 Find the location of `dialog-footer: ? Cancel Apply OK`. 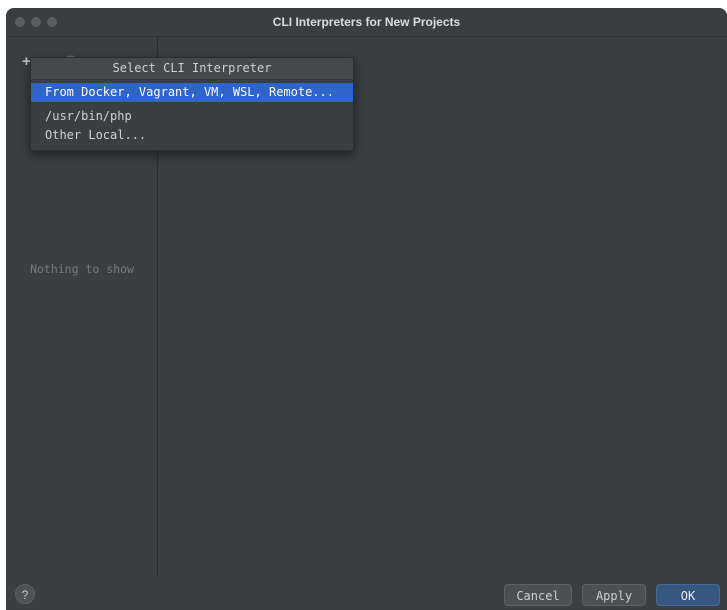

dialog-footer: ? Cancel Apply OK is located at coordinates (366, 593).